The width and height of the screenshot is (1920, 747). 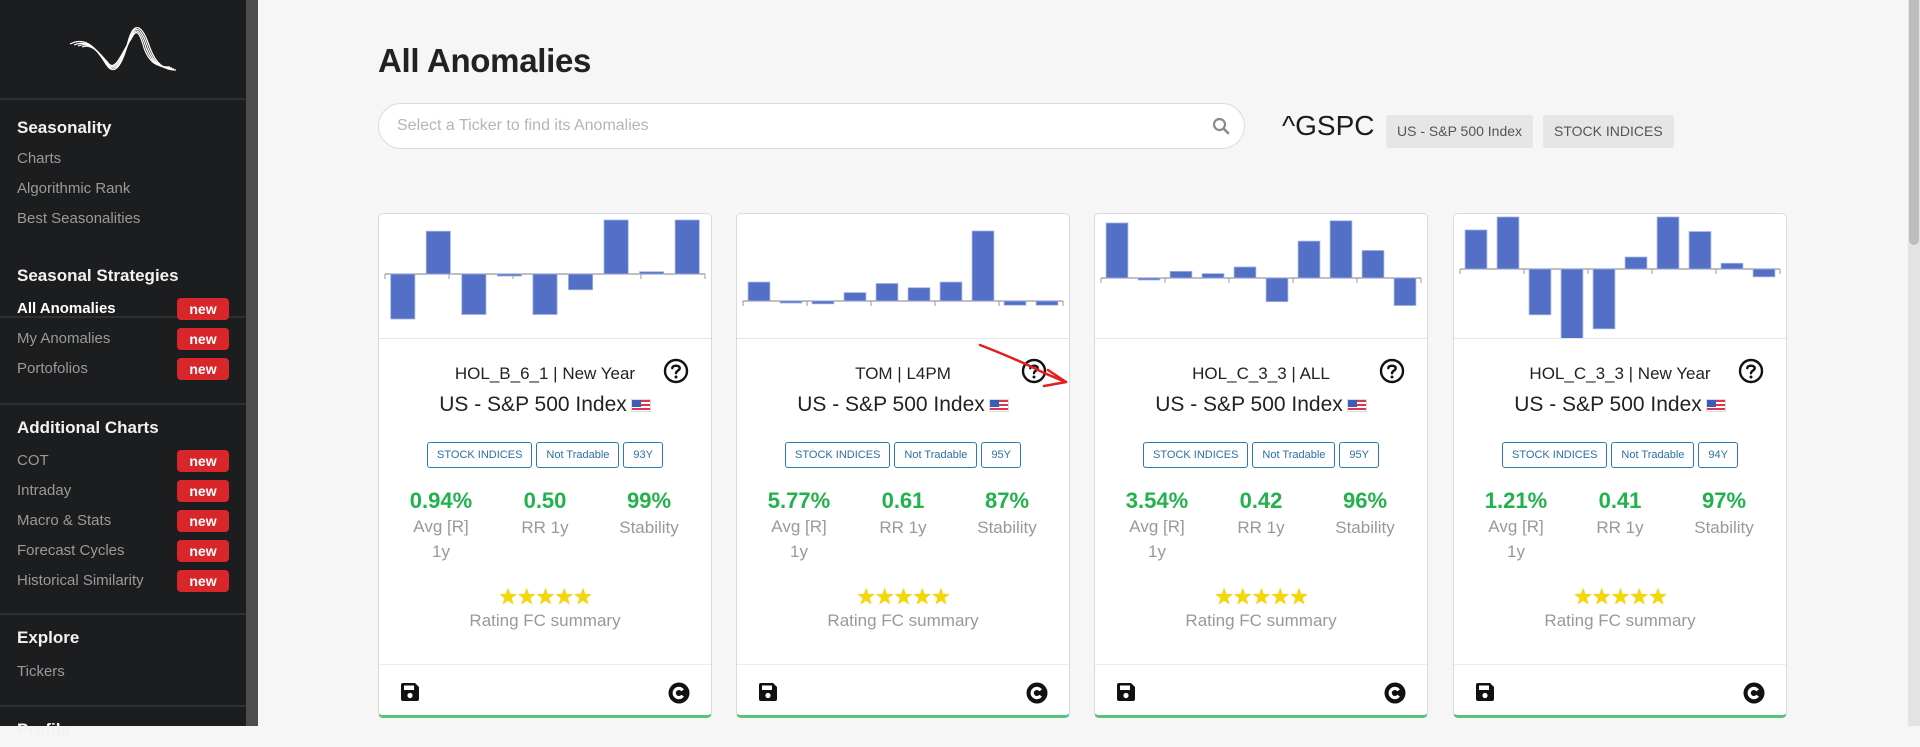 I want to click on sidebar-item-charts: Charts, so click(x=123, y=159).